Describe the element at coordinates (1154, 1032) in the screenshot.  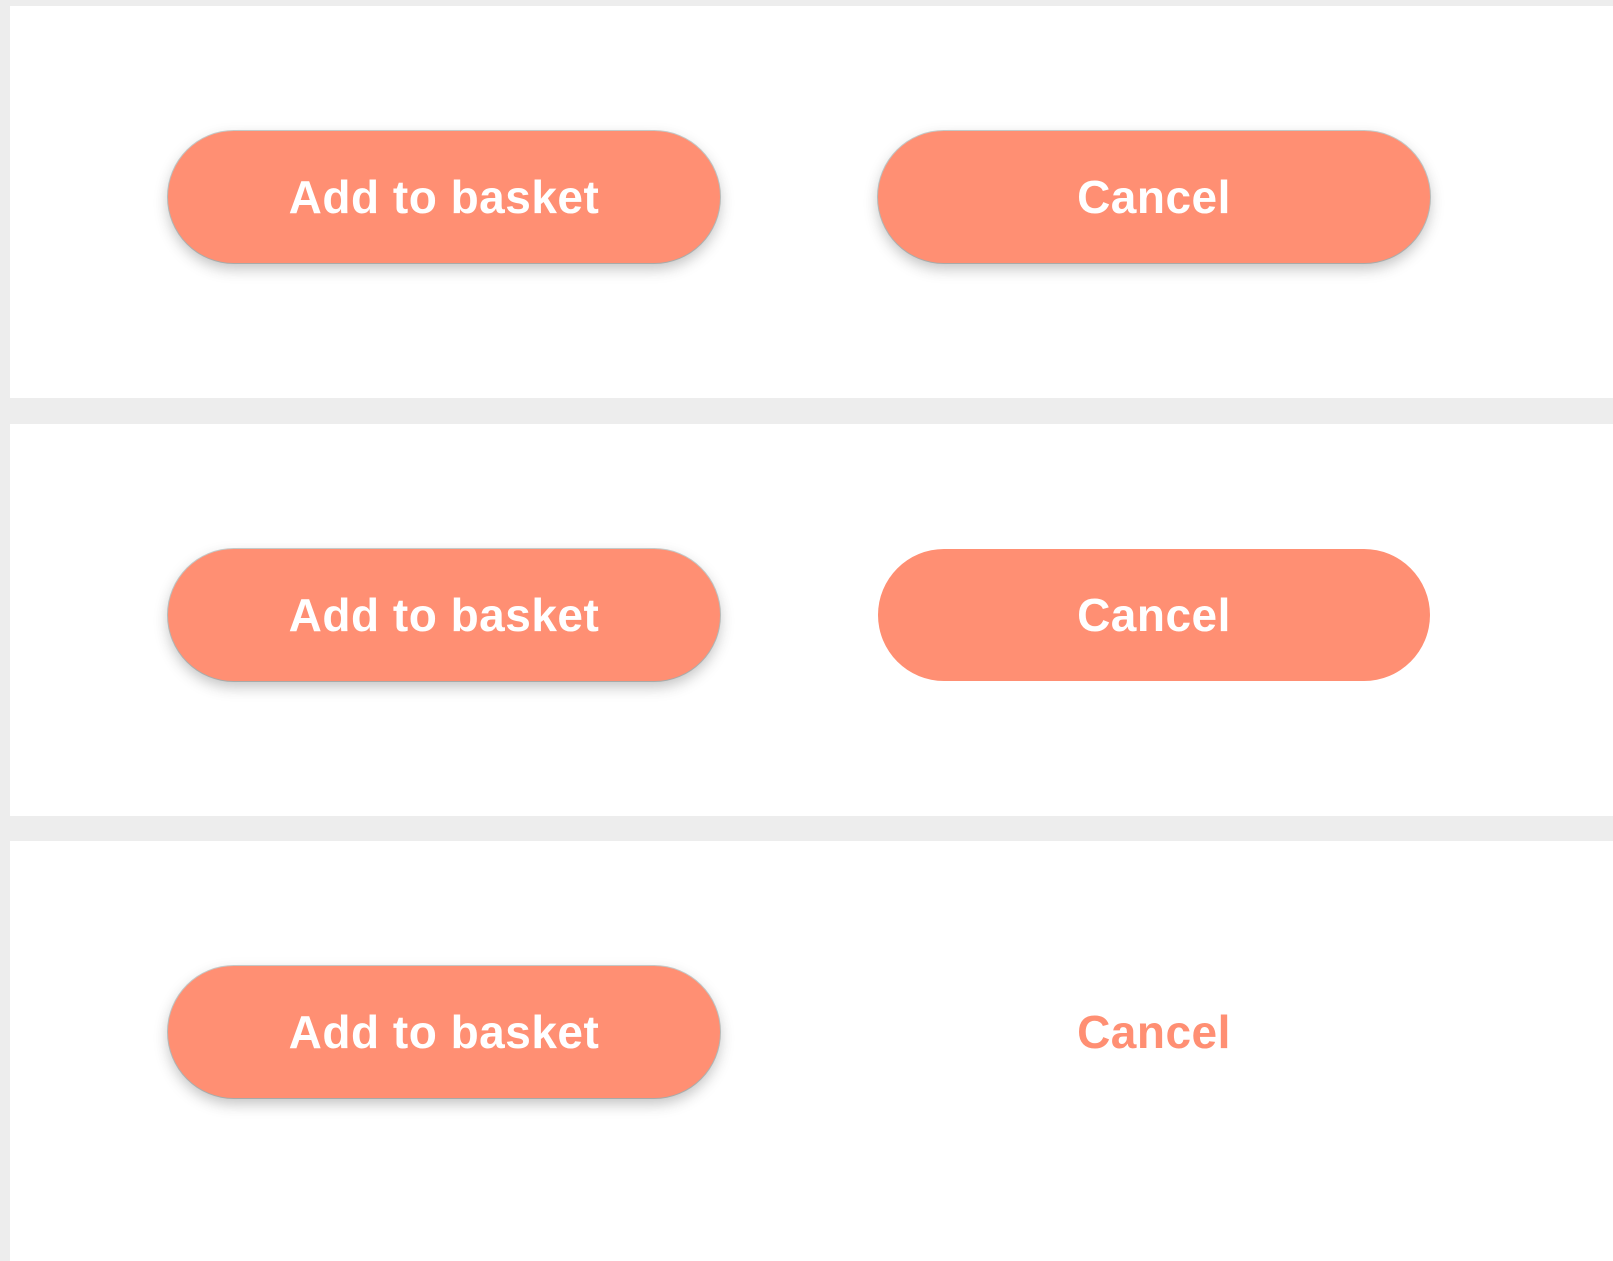
I see `cancel-button-text: Cancel` at that location.